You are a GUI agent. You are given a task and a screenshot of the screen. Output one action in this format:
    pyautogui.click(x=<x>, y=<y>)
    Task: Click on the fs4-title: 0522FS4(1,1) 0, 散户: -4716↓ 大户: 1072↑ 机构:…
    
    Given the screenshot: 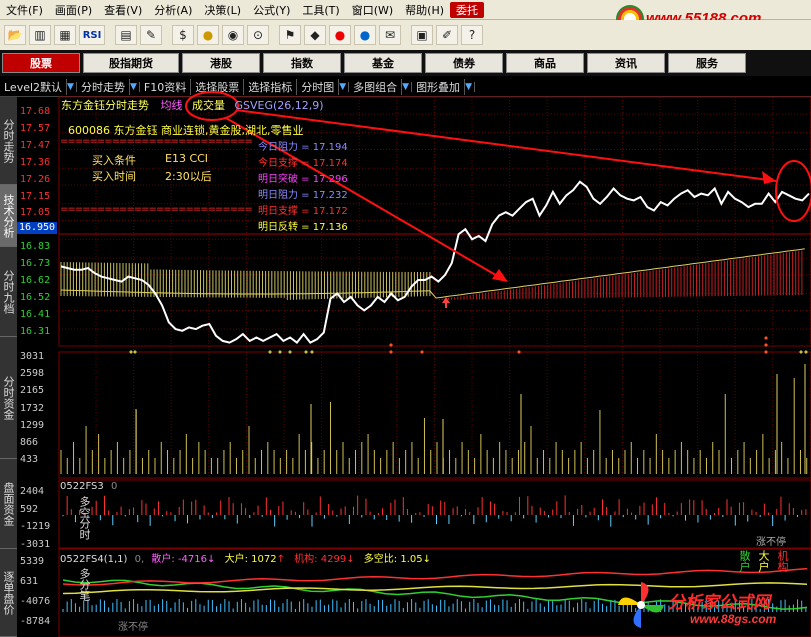 What is the action you would take?
    pyautogui.click(x=245, y=557)
    